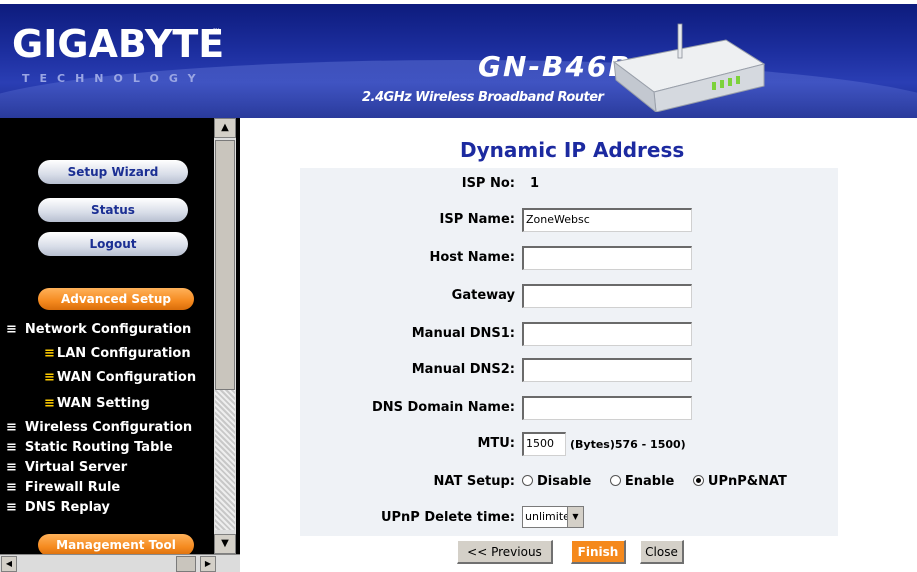 This screenshot has width=917, height=572. Describe the element at coordinates (607, 258) in the screenshot. I see `host-name-input` at that location.